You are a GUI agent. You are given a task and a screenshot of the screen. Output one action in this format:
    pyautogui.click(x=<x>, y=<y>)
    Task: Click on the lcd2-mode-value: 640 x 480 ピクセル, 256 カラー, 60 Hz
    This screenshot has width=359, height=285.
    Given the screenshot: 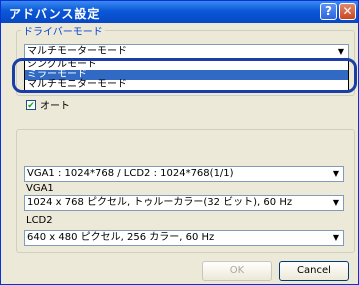 What is the action you would take?
    pyautogui.click(x=121, y=237)
    